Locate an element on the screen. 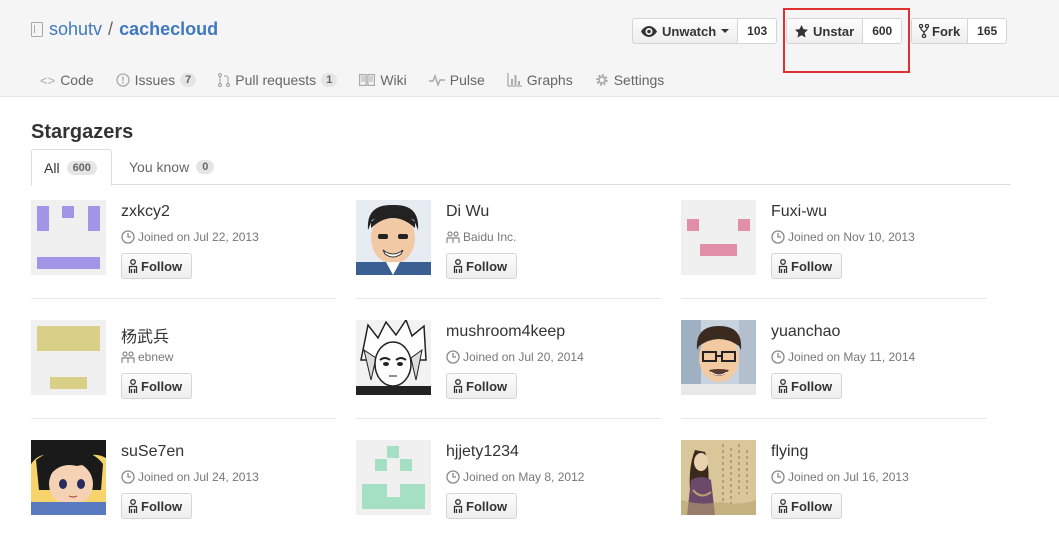  tab-settings-label: Settings is located at coordinates (639, 80).